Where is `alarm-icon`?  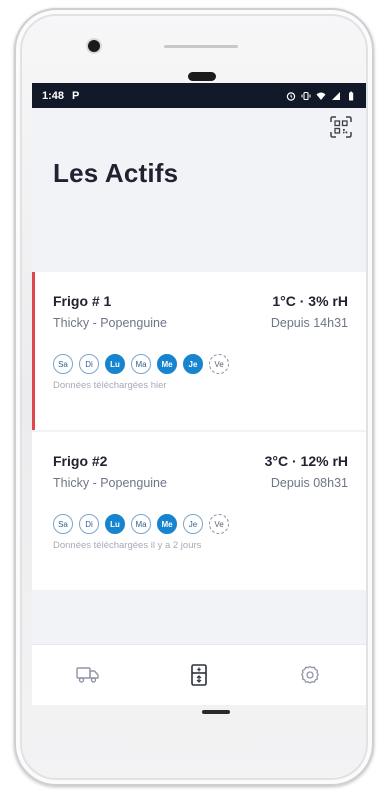 alarm-icon is located at coordinates (291, 96).